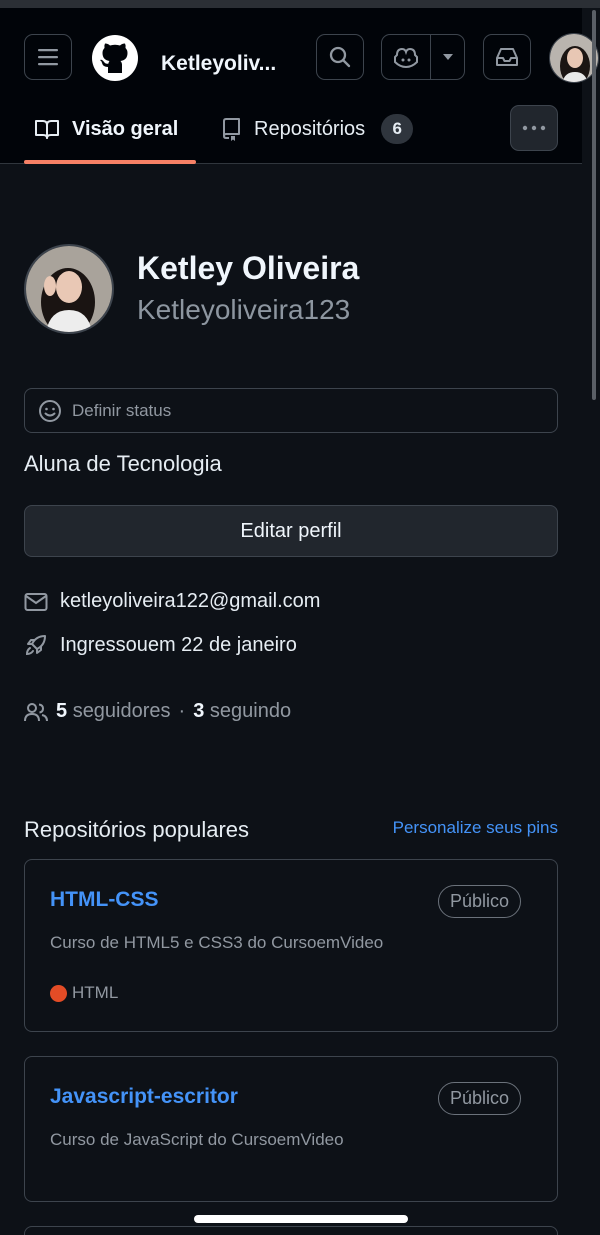 The image size is (600, 1235). I want to click on profile-name: Ketley Oliveira, so click(248, 268).